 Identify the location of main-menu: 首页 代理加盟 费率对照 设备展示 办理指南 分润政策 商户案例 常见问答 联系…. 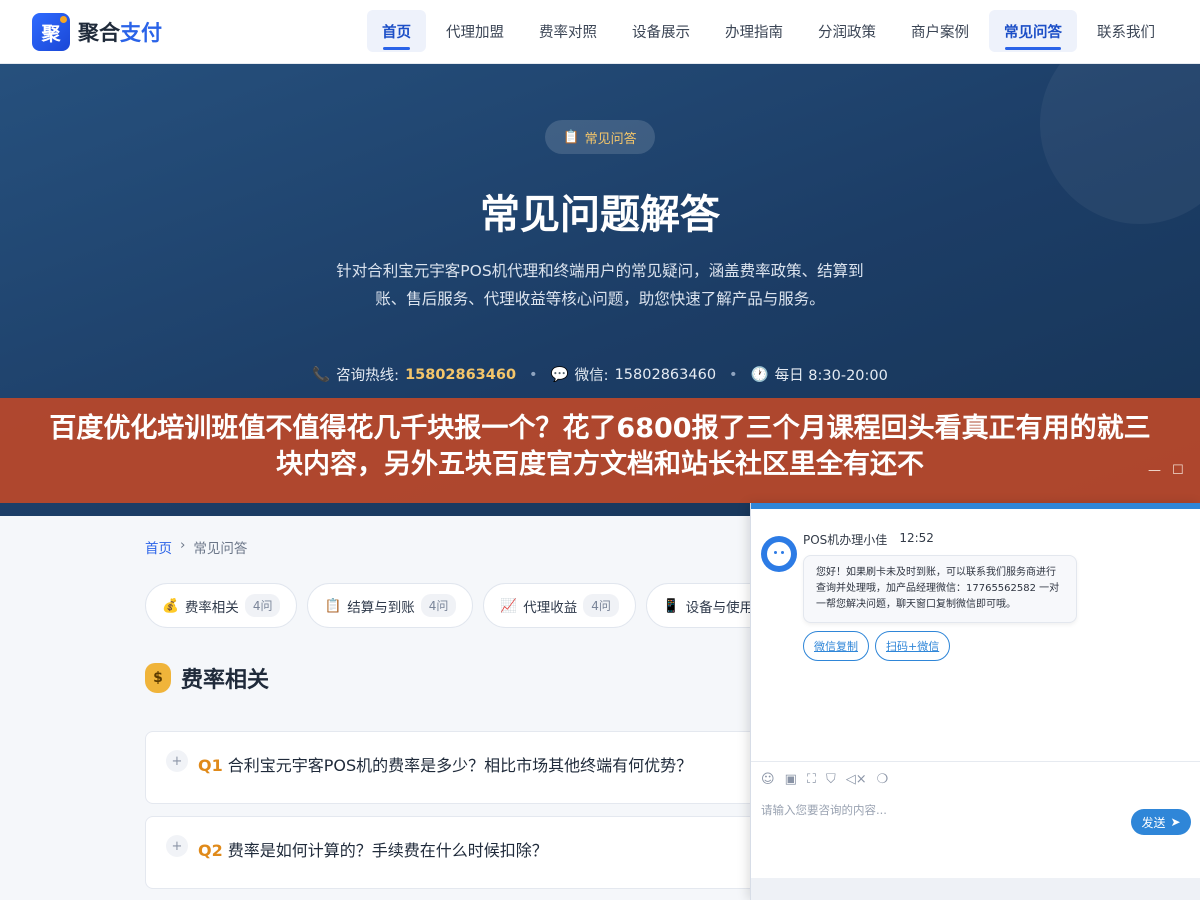
(768, 31).